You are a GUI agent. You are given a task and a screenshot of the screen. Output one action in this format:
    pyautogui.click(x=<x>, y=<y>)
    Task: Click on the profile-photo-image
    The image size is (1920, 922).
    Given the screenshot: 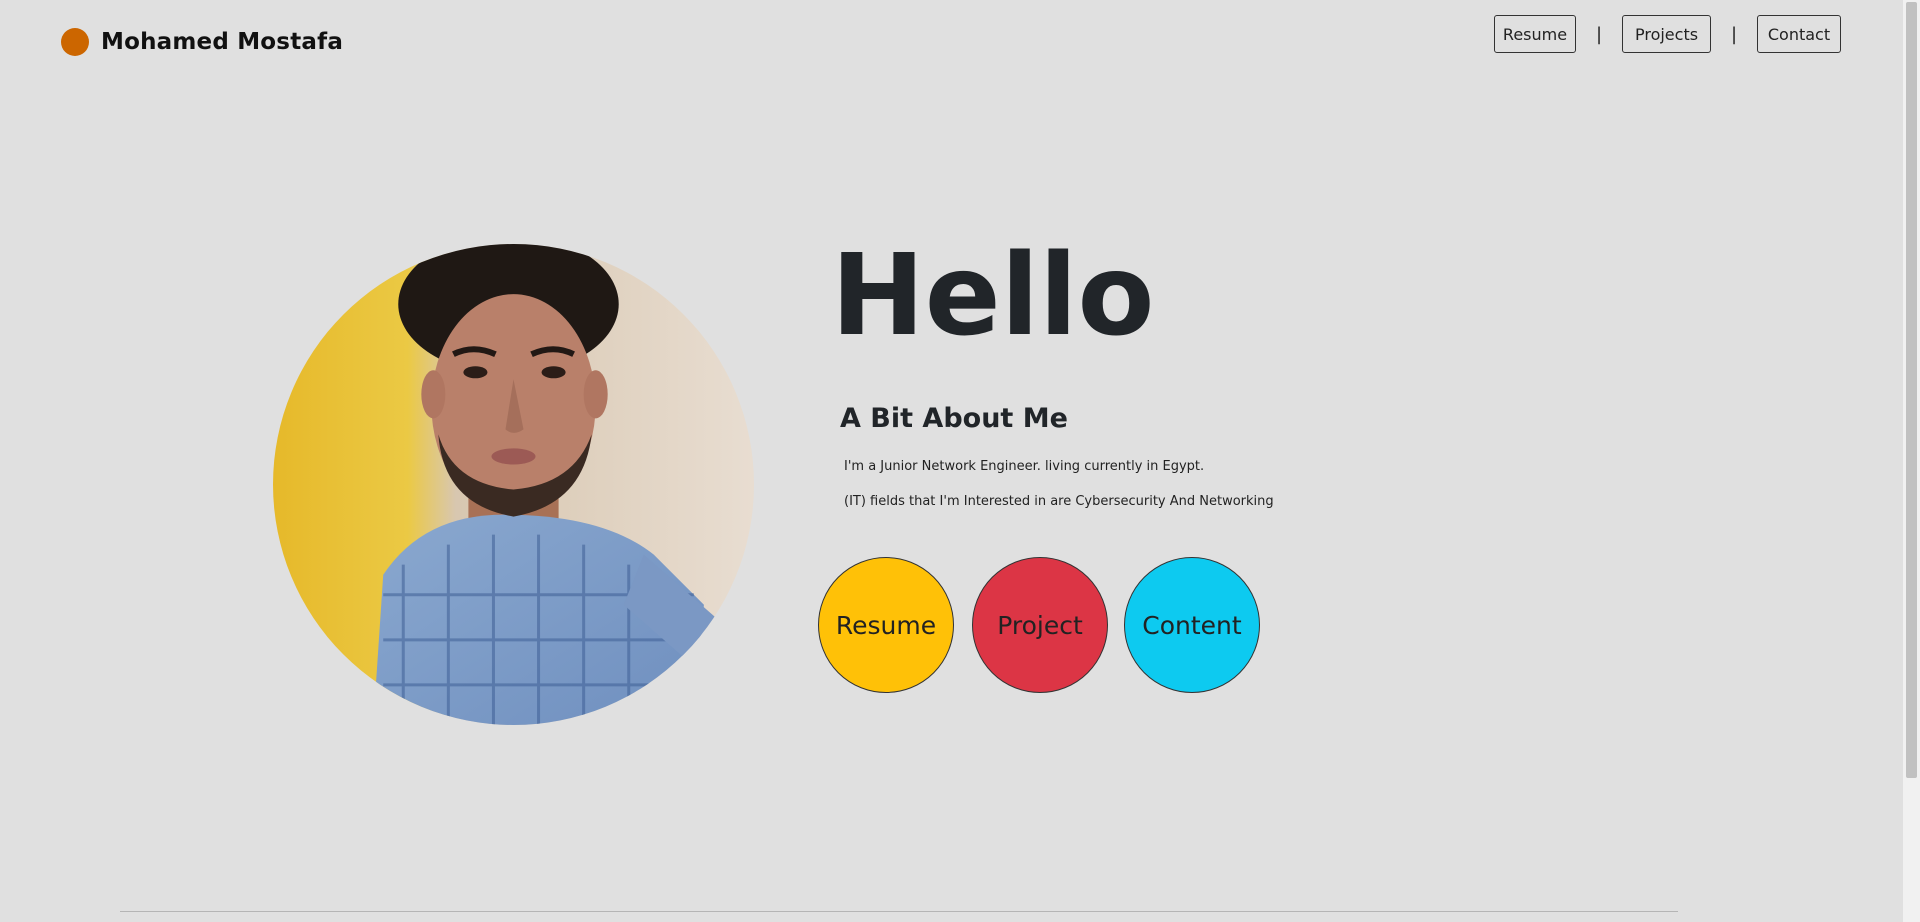 What is the action you would take?
    pyautogui.click(x=513, y=484)
    